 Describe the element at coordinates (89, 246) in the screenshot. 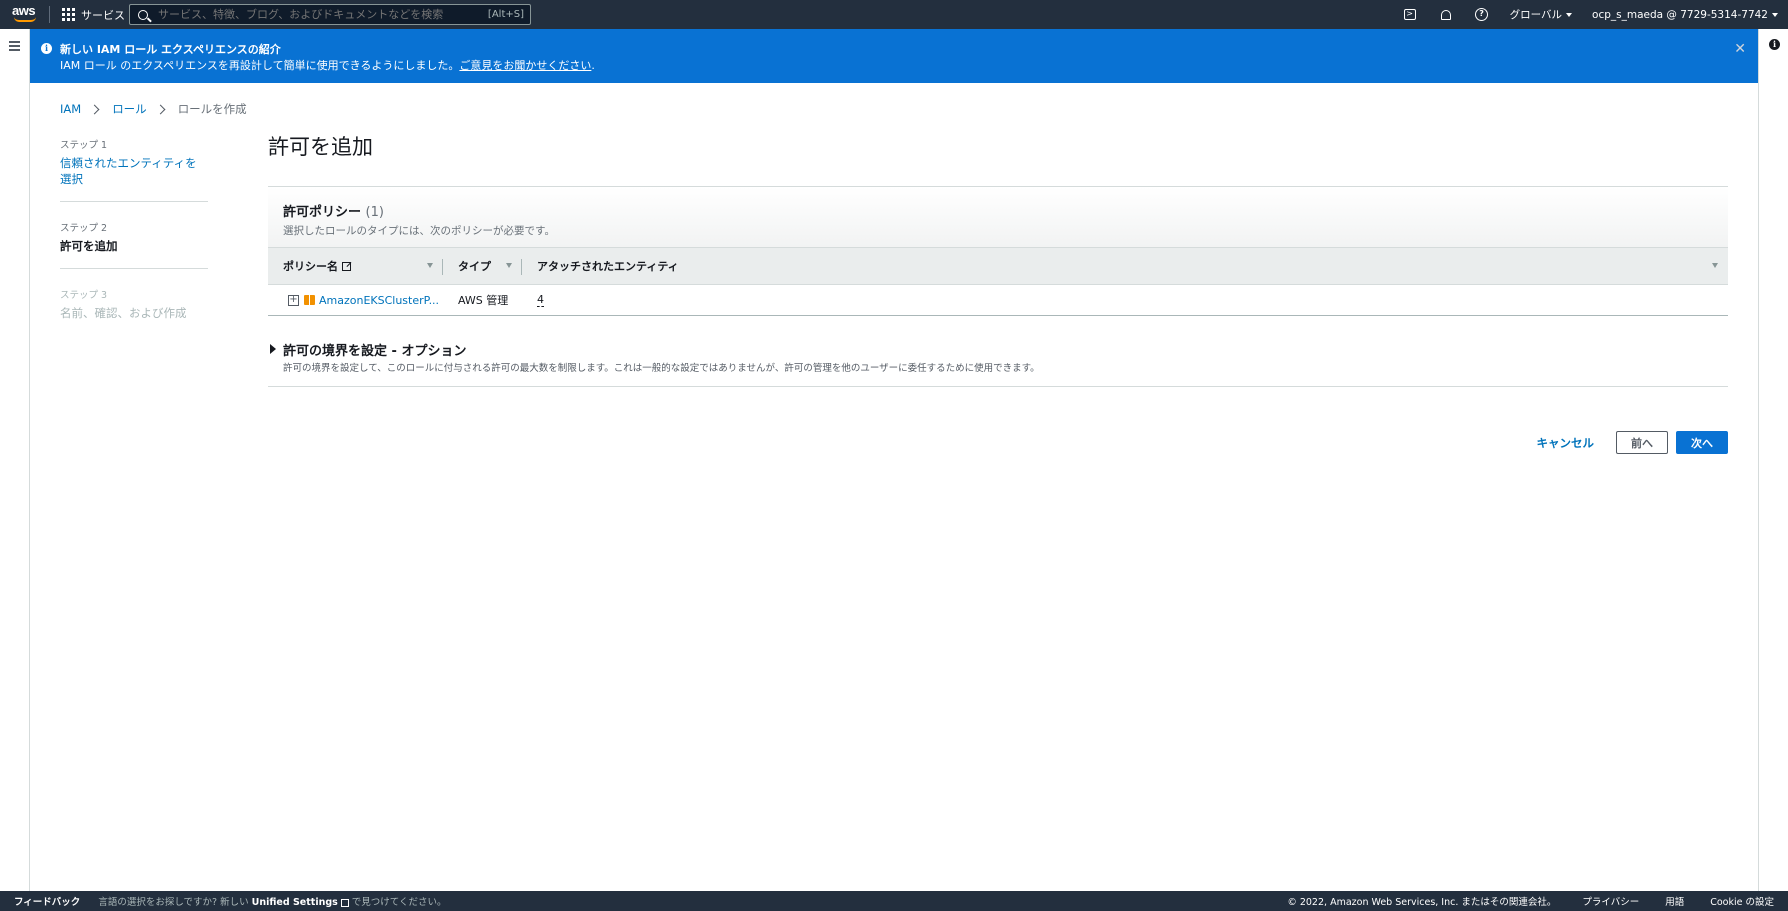

I see `step-add-permissions: 許可を追加` at that location.